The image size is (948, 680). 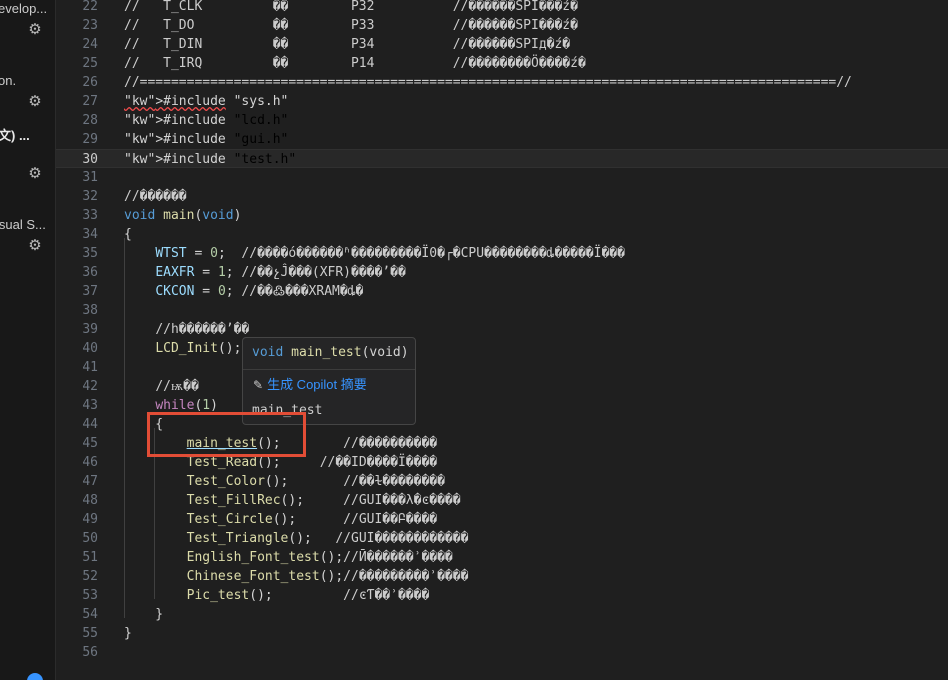 I want to click on line-number: 54, so click(x=90, y=614).